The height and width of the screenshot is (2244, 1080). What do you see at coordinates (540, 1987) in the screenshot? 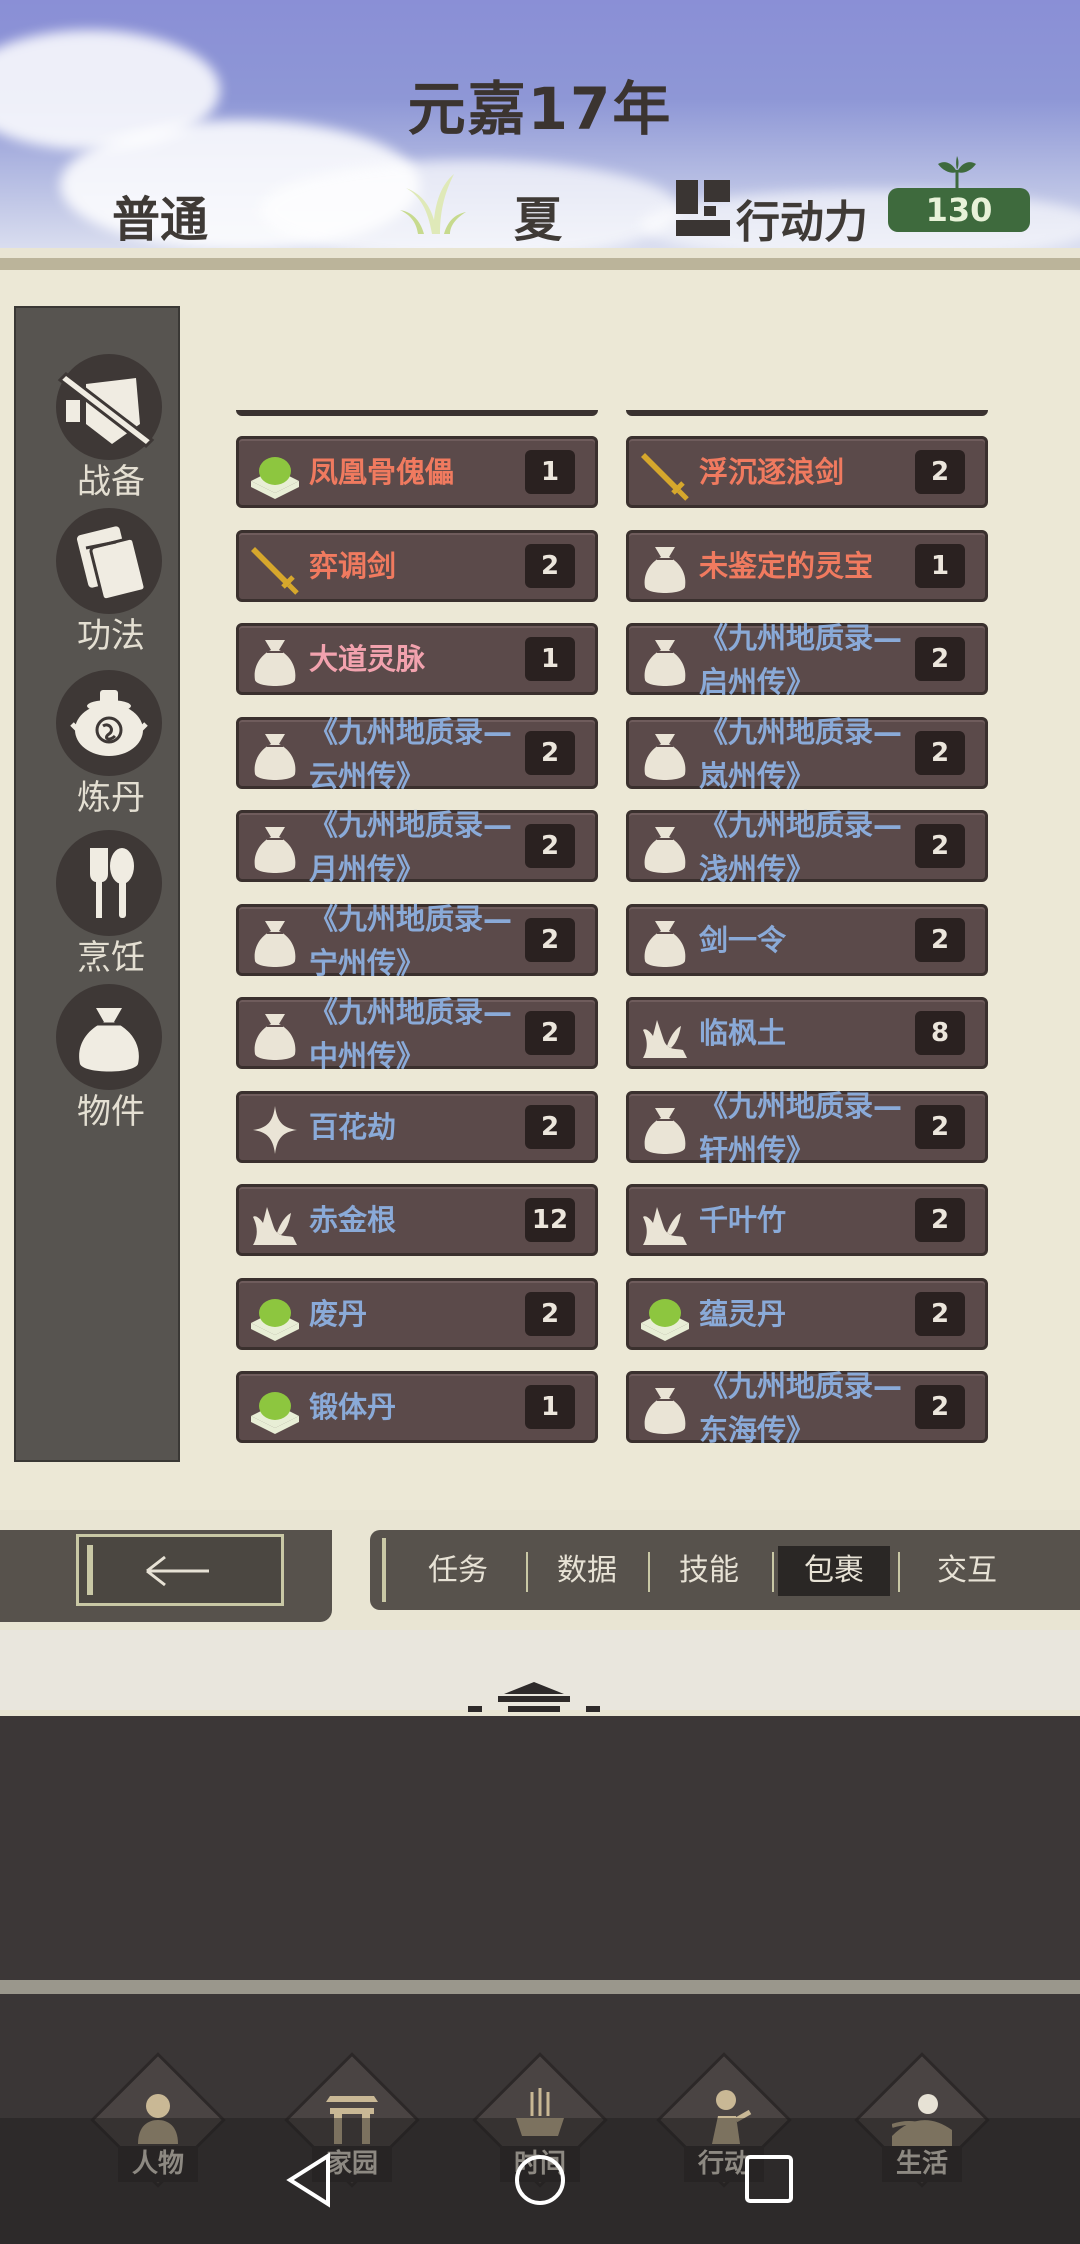
I see `nav-divider` at bounding box center [540, 1987].